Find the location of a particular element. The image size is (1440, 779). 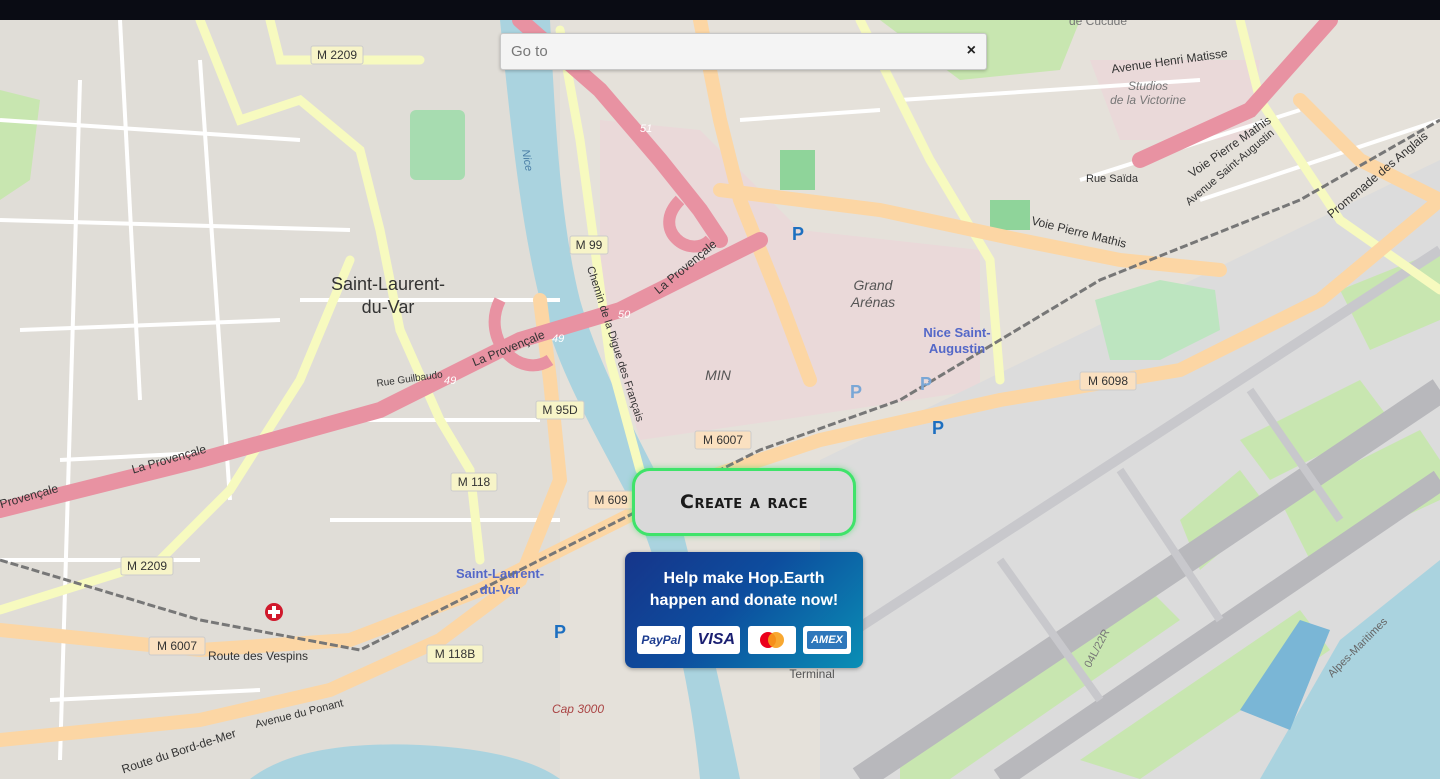

ref-m6007a: M 6007 is located at coordinates (723, 440).